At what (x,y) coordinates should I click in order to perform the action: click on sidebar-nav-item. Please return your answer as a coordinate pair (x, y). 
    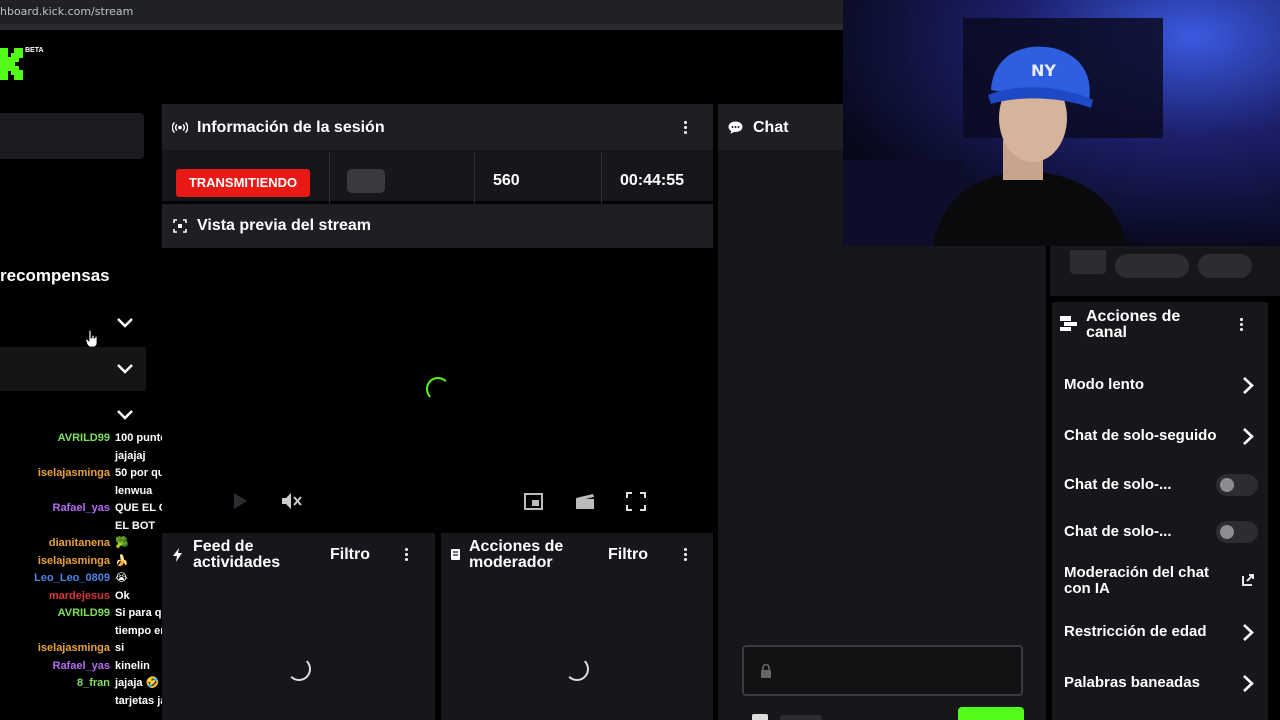
    Looking at the image, I should click on (72, 136).